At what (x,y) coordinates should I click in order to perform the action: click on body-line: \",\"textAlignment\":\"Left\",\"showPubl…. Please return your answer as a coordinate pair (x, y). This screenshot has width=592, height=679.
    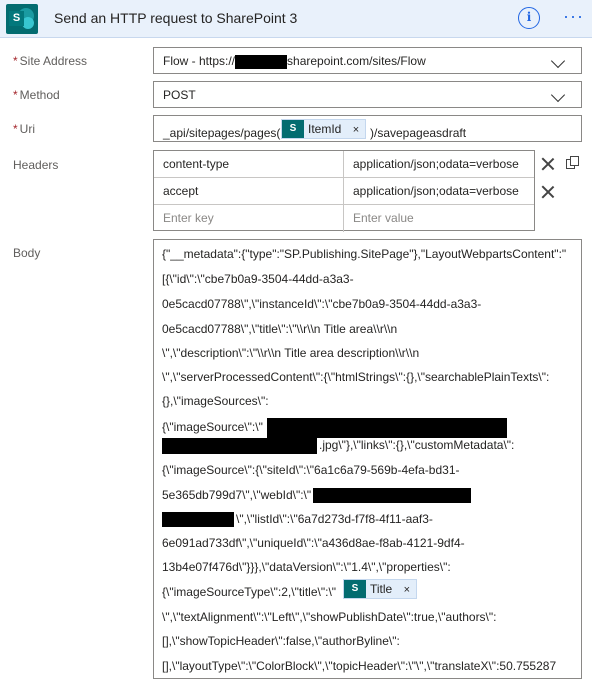
    Looking at the image, I should click on (329, 617).